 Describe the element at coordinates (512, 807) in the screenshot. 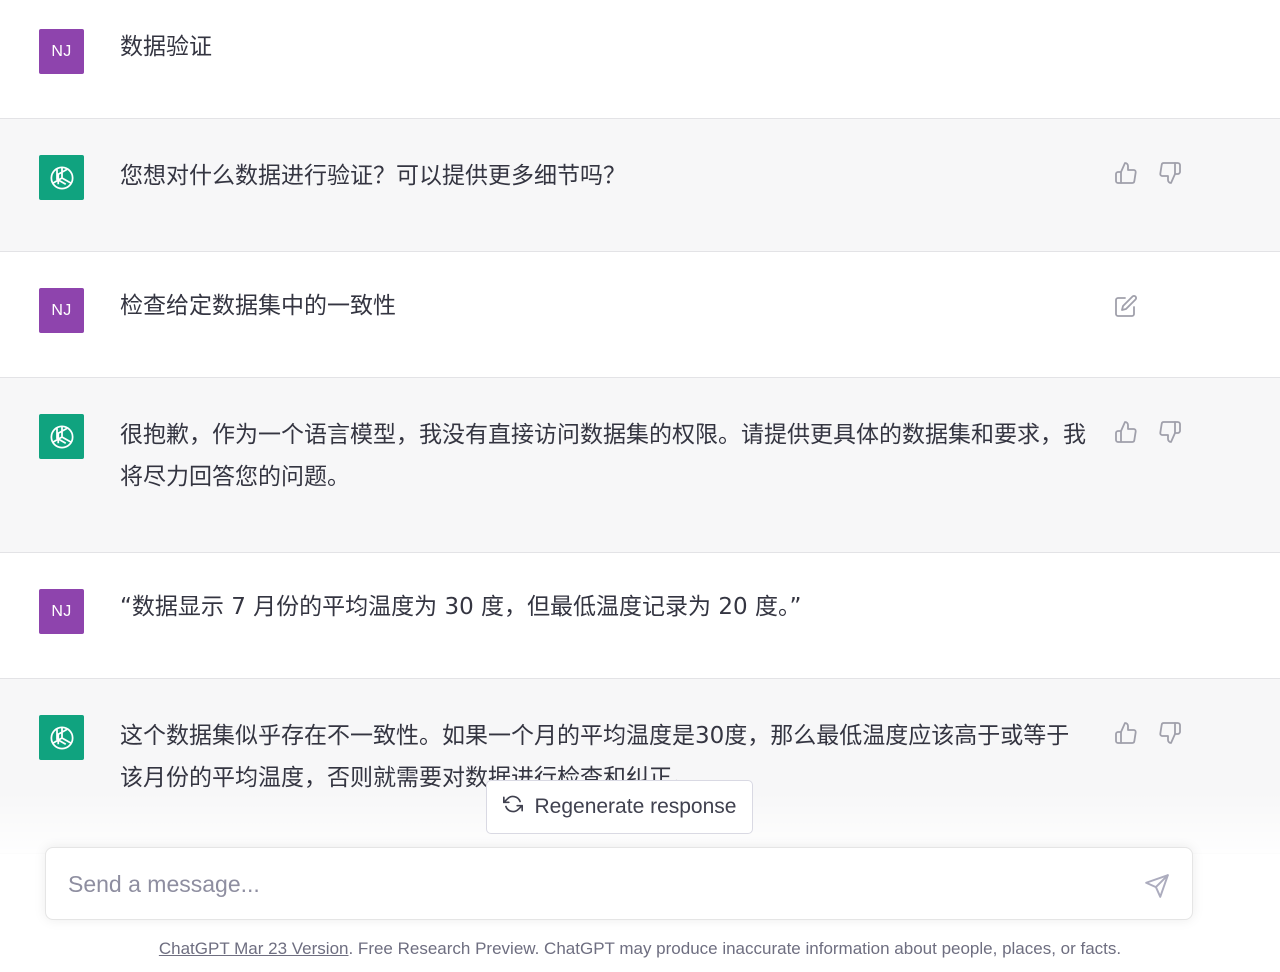

I see `refresh-icon` at that location.